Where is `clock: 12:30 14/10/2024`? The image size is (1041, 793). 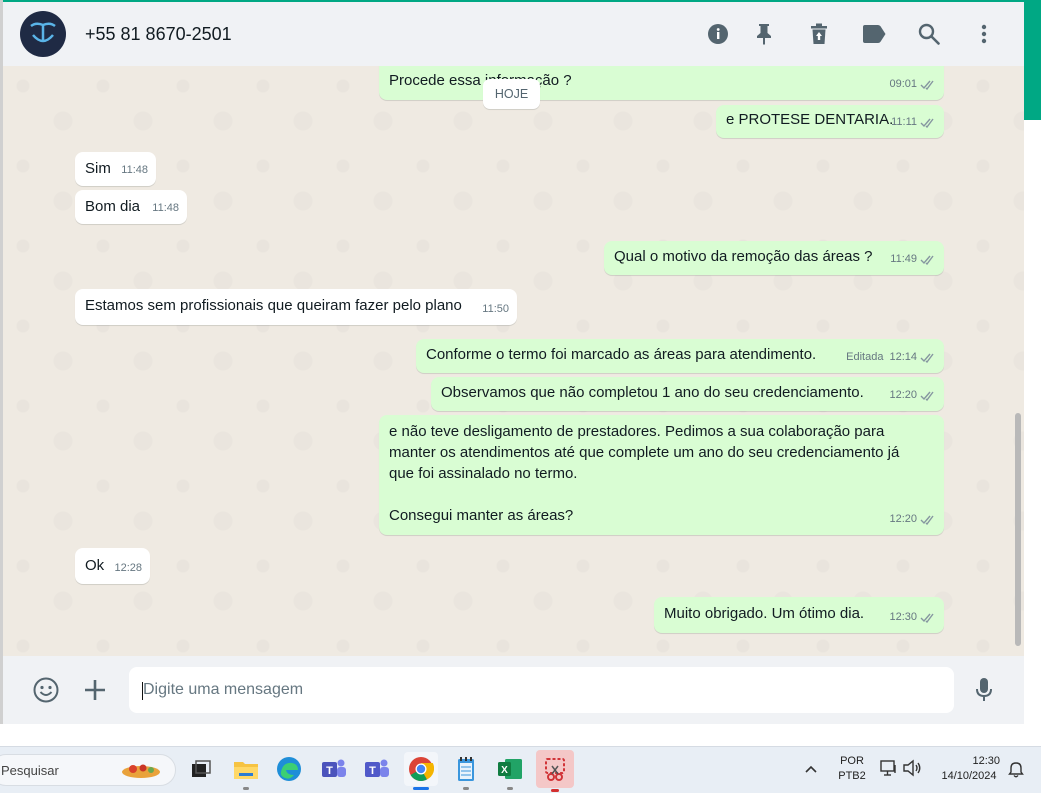
clock: 12:30 14/10/2024 is located at coordinates (969, 768).